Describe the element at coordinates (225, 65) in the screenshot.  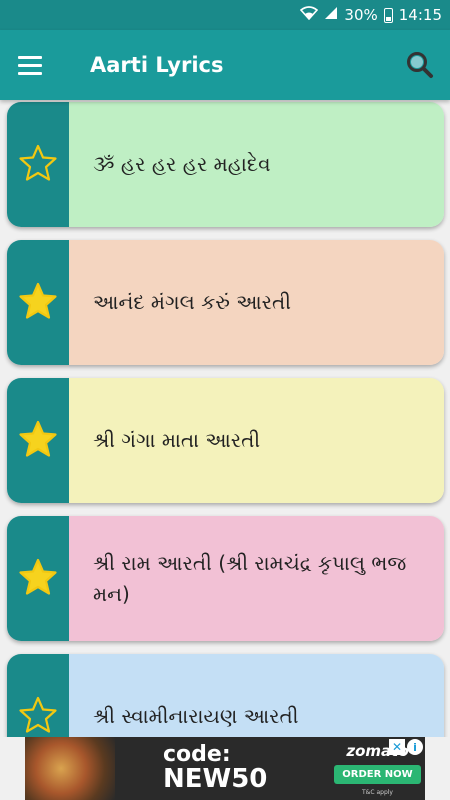
I see `app-bar: Aarti Lyrics` at that location.